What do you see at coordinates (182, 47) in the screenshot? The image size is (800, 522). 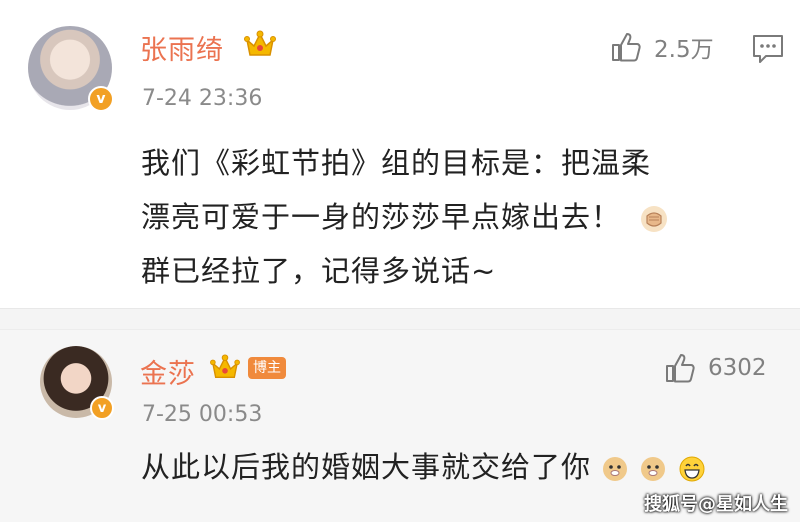 I see `author-name: 张雨绮` at bounding box center [182, 47].